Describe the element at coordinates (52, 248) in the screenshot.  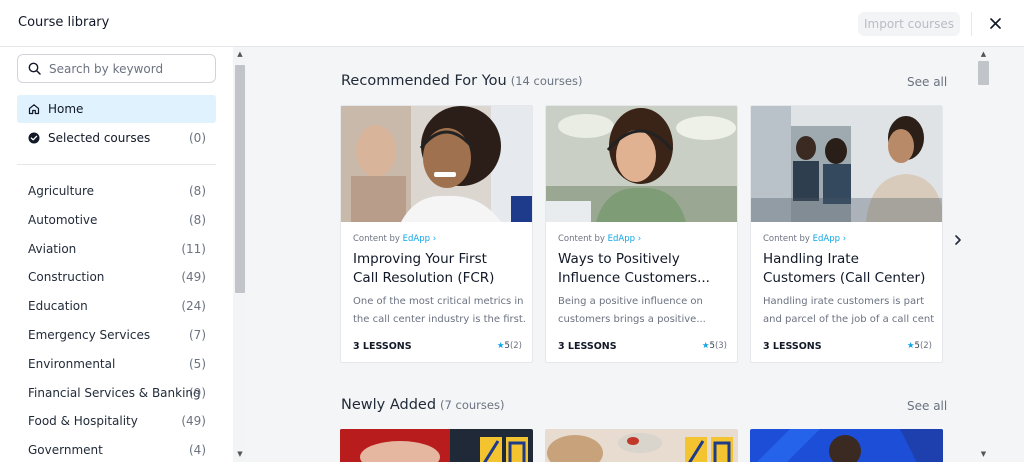
I see `category-label: Aviation` at that location.